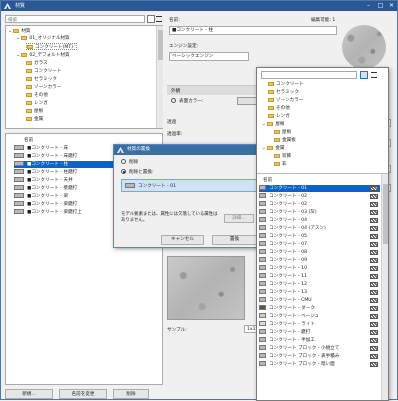 The width and height of the screenshot is (398, 401). Describe the element at coordinates (182, 240) in the screenshot. I see `cancel-button: キャンセル` at that location.